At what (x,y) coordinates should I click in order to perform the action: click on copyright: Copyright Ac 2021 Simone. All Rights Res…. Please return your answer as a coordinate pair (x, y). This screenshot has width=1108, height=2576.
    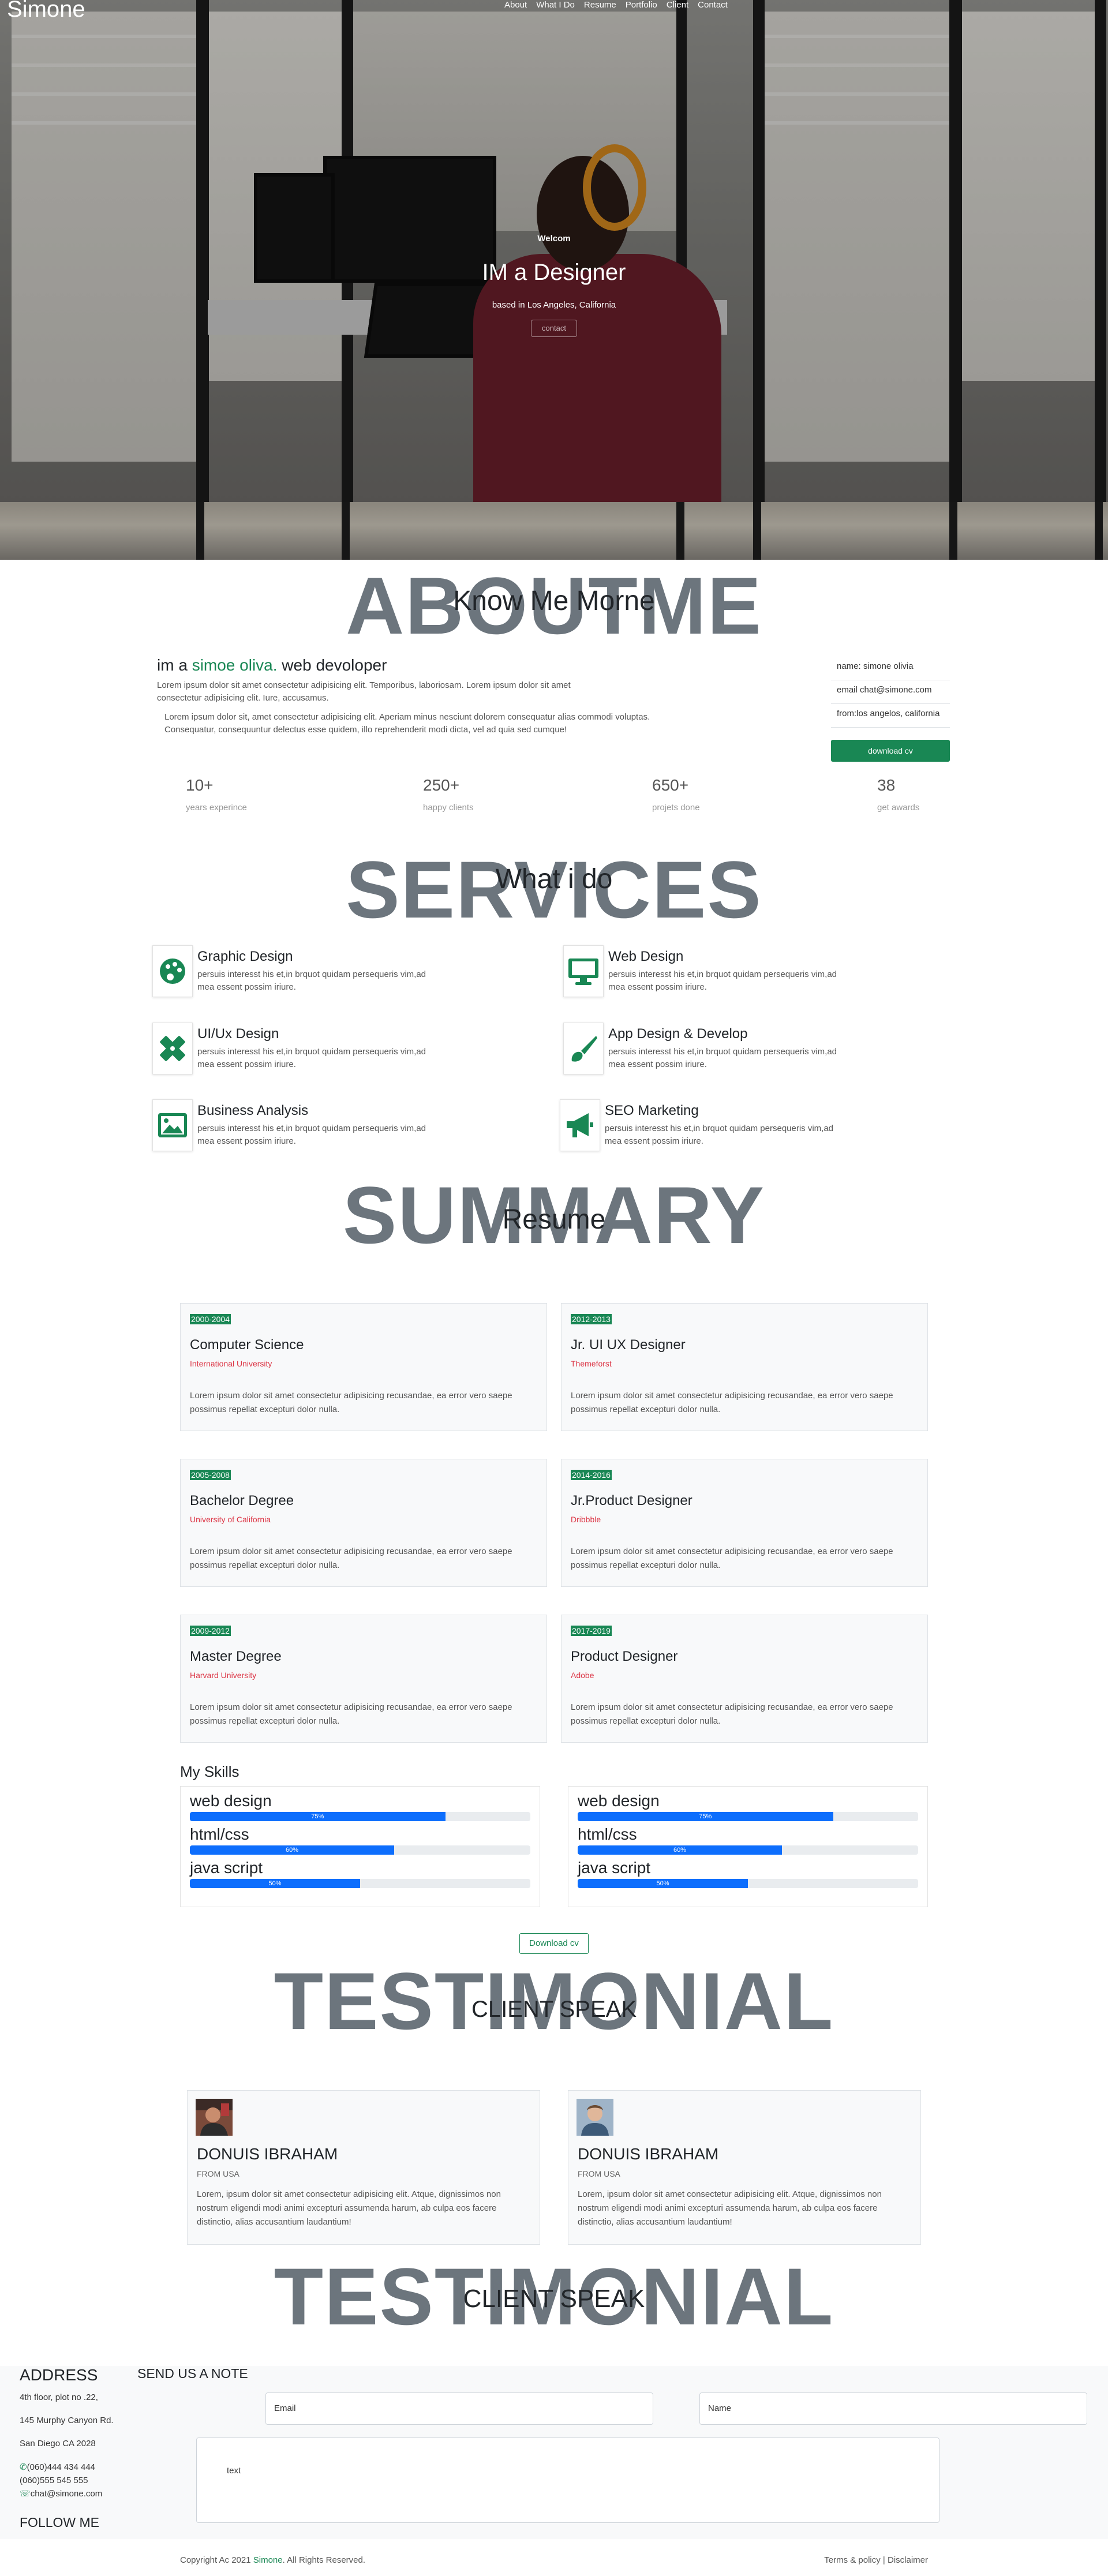
    Looking at the image, I should click on (273, 2560).